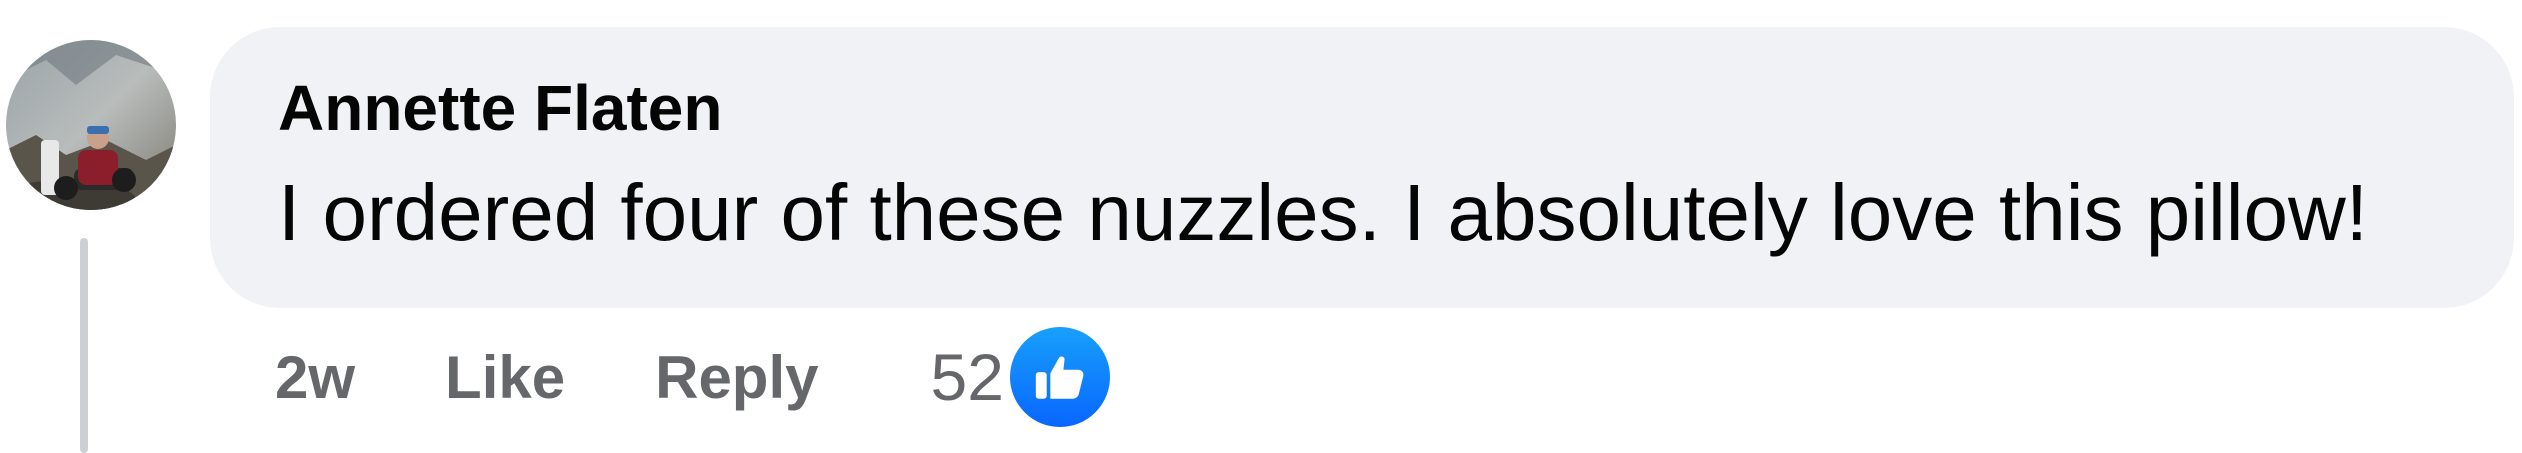 The width and height of the screenshot is (2522, 453). What do you see at coordinates (967, 377) in the screenshot?
I see `reaction-count: 52` at bounding box center [967, 377].